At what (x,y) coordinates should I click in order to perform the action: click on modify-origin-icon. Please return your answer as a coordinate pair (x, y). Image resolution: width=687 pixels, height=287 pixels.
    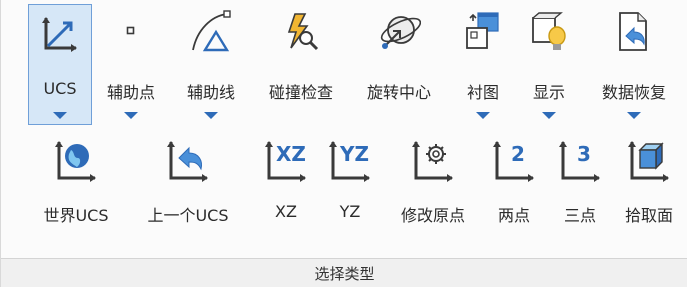
    Looking at the image, I should click on (433, 161).